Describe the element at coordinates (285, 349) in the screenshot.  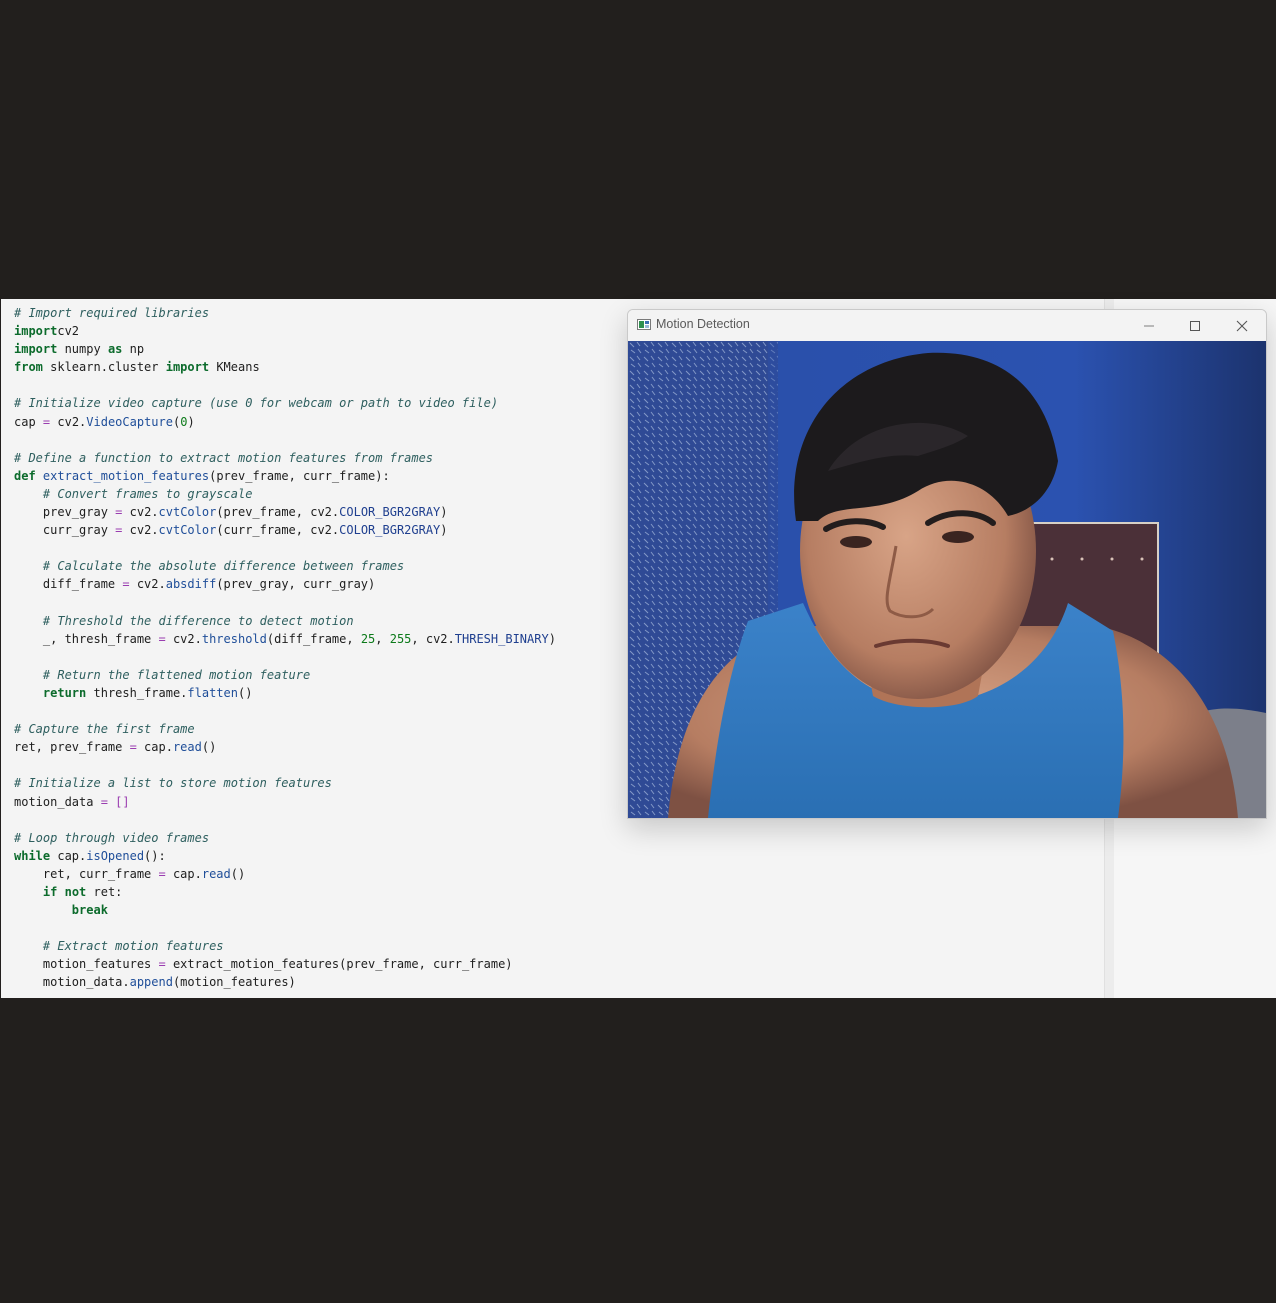
I see `code-line: import numpy as np` at that location.